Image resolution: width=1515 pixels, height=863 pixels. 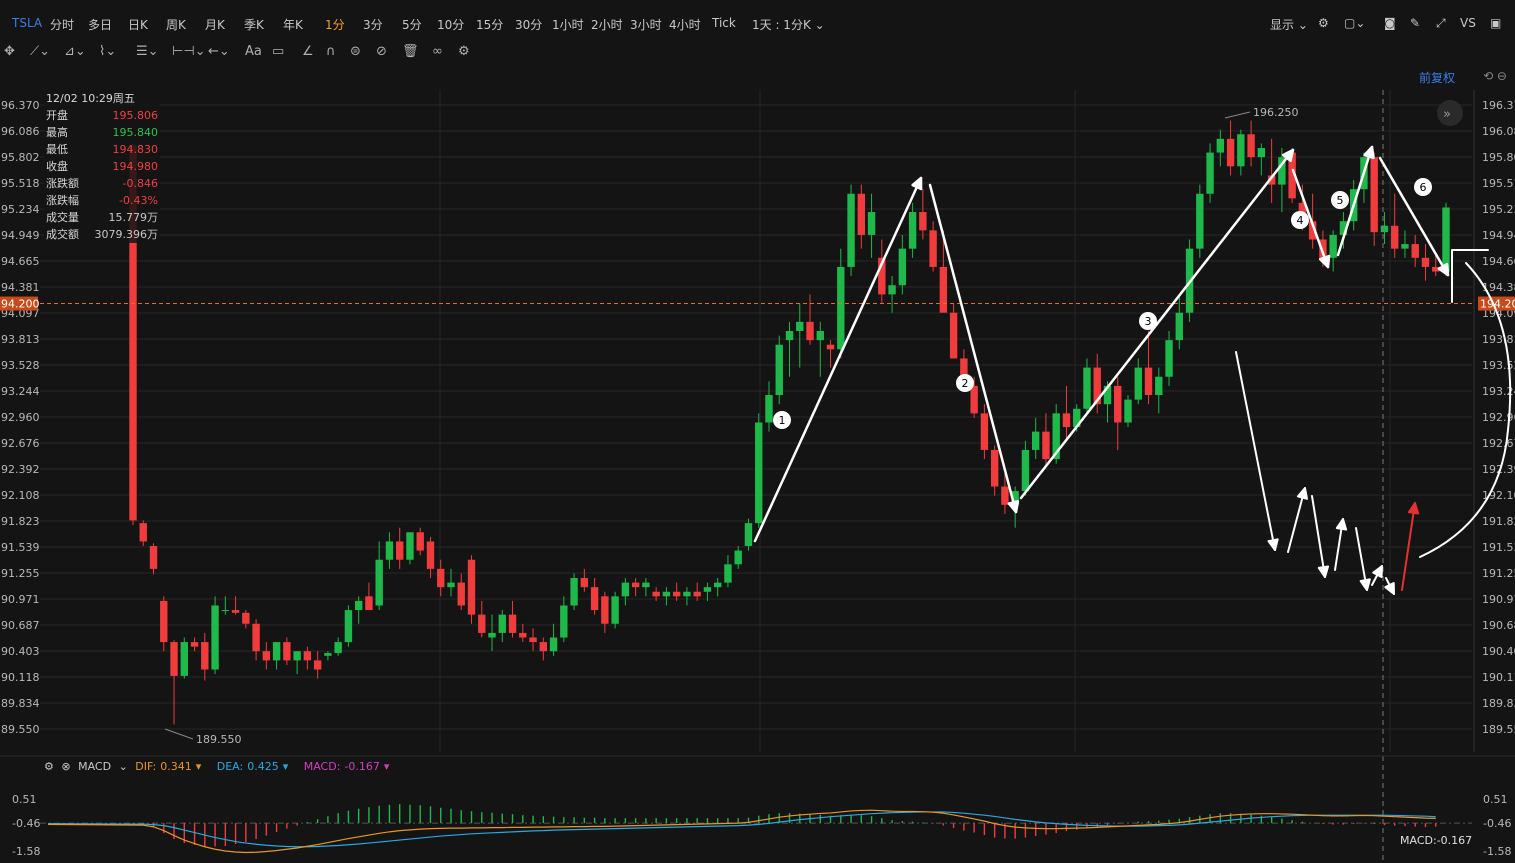 I want to click on macd-tick-right: -1.58, so click(x=1497, y=851).